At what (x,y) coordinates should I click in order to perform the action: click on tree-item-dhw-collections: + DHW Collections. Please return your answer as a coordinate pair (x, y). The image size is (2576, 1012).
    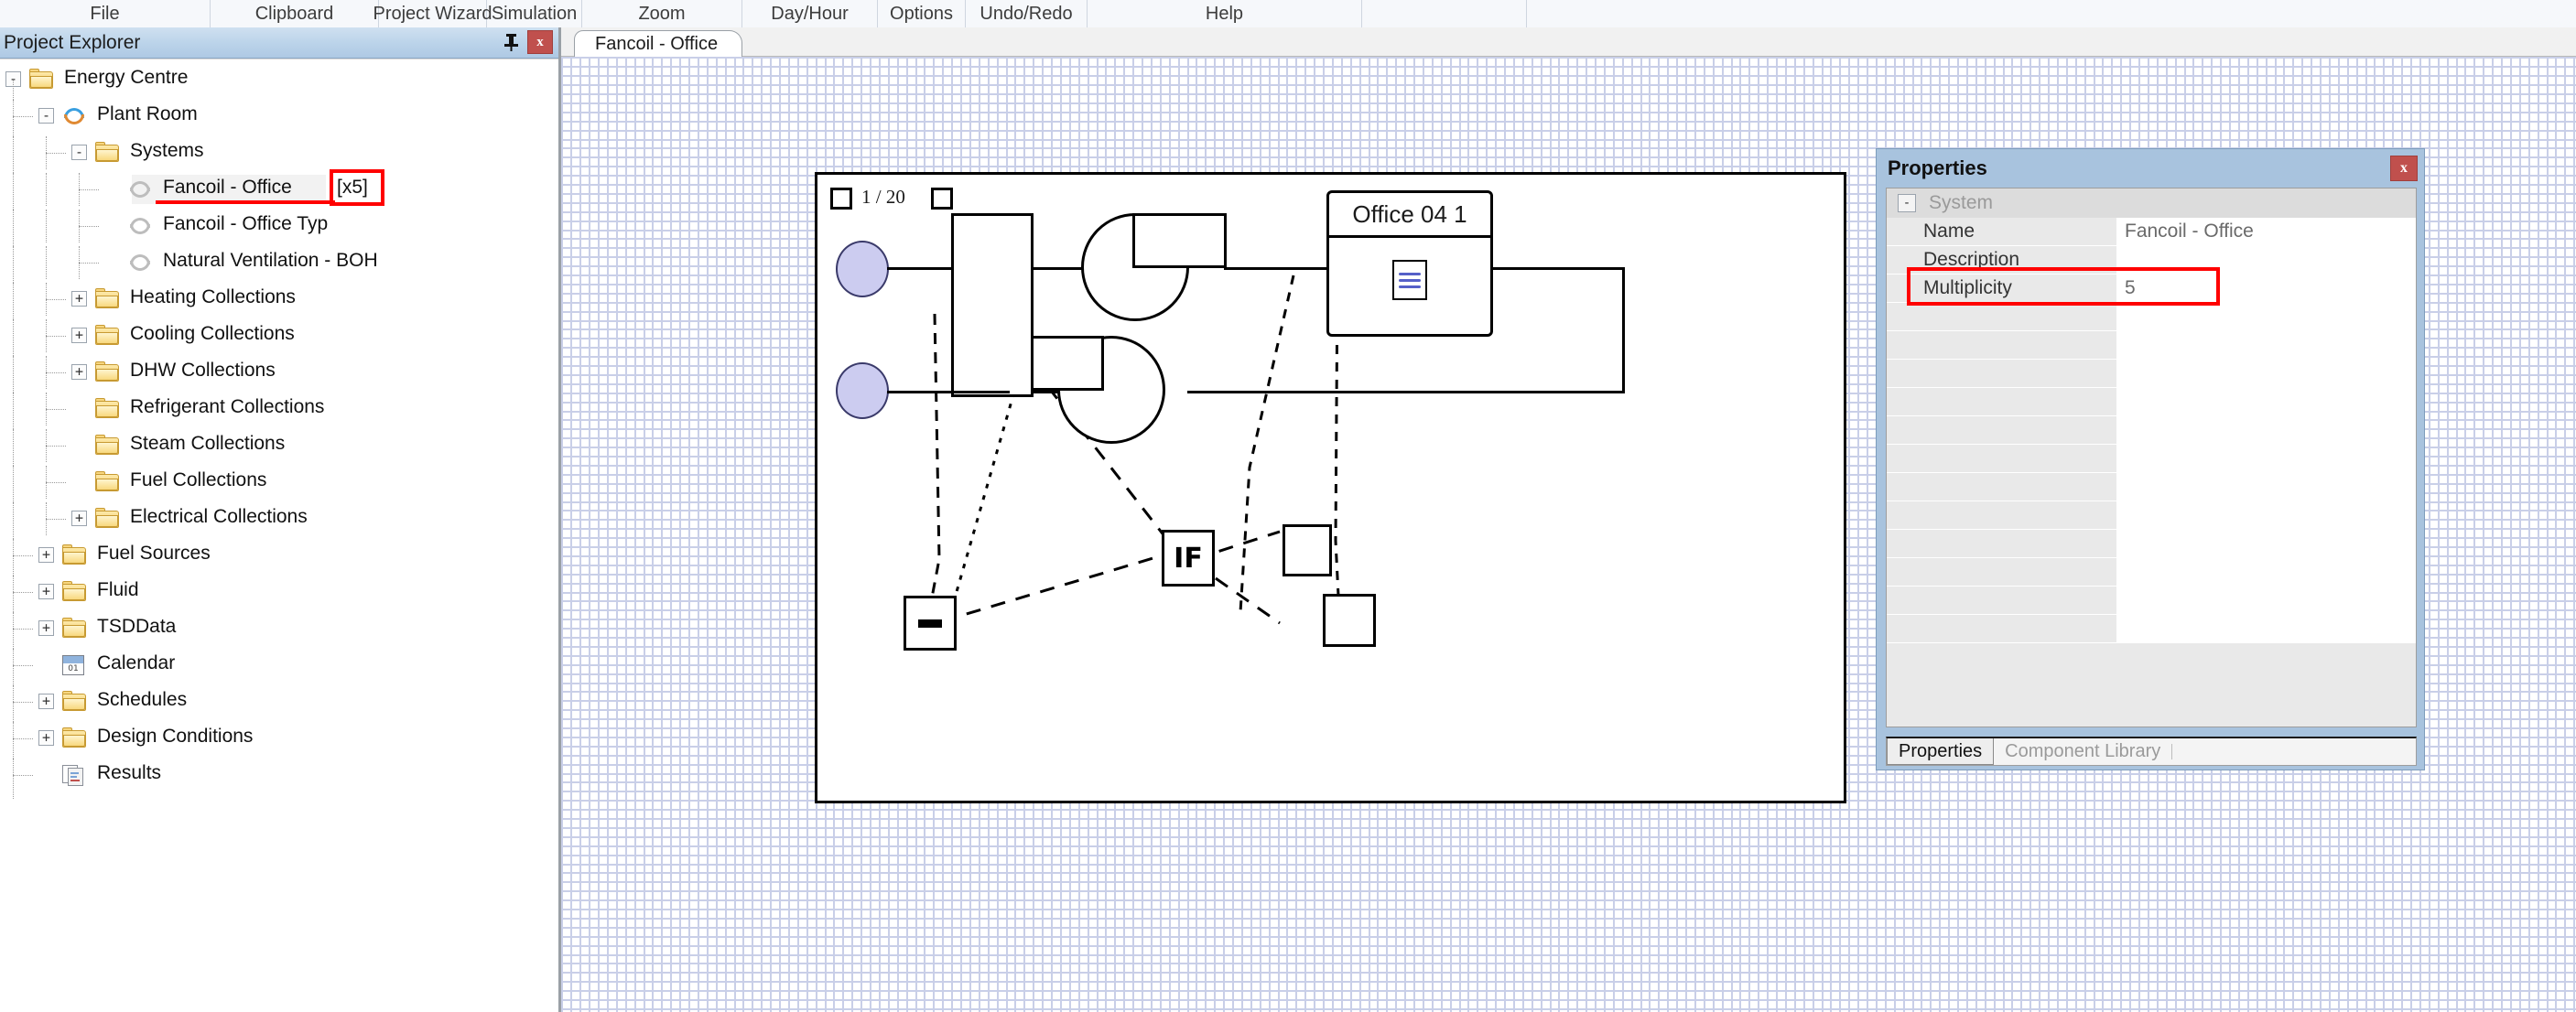
    Looking at the image, I should click on (279, 372).